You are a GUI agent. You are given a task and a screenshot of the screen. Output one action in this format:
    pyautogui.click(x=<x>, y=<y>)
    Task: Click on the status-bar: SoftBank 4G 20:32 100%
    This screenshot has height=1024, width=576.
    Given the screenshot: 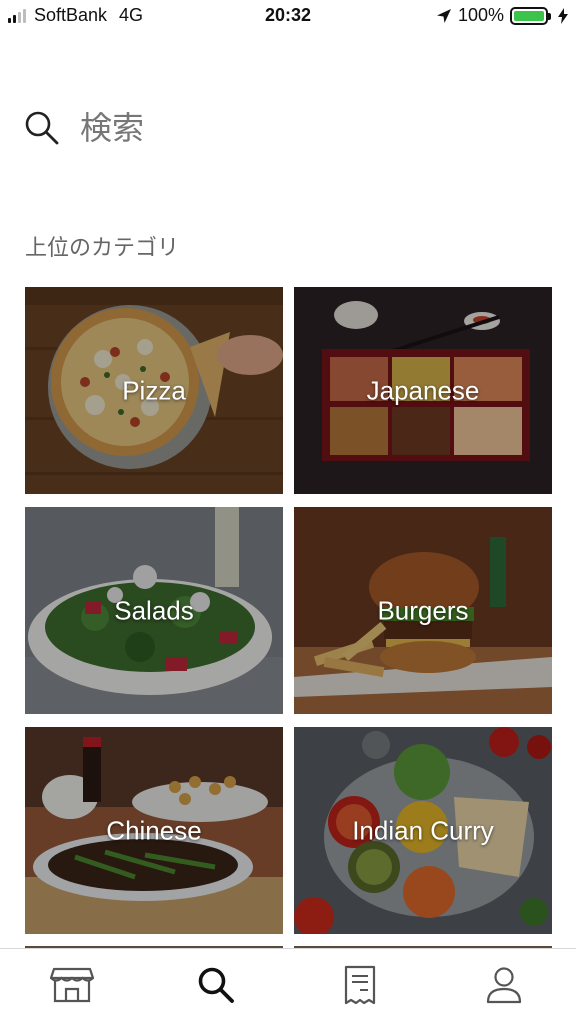 What is the action you would take?
    pyautogui.click(x=288, y=16)
    